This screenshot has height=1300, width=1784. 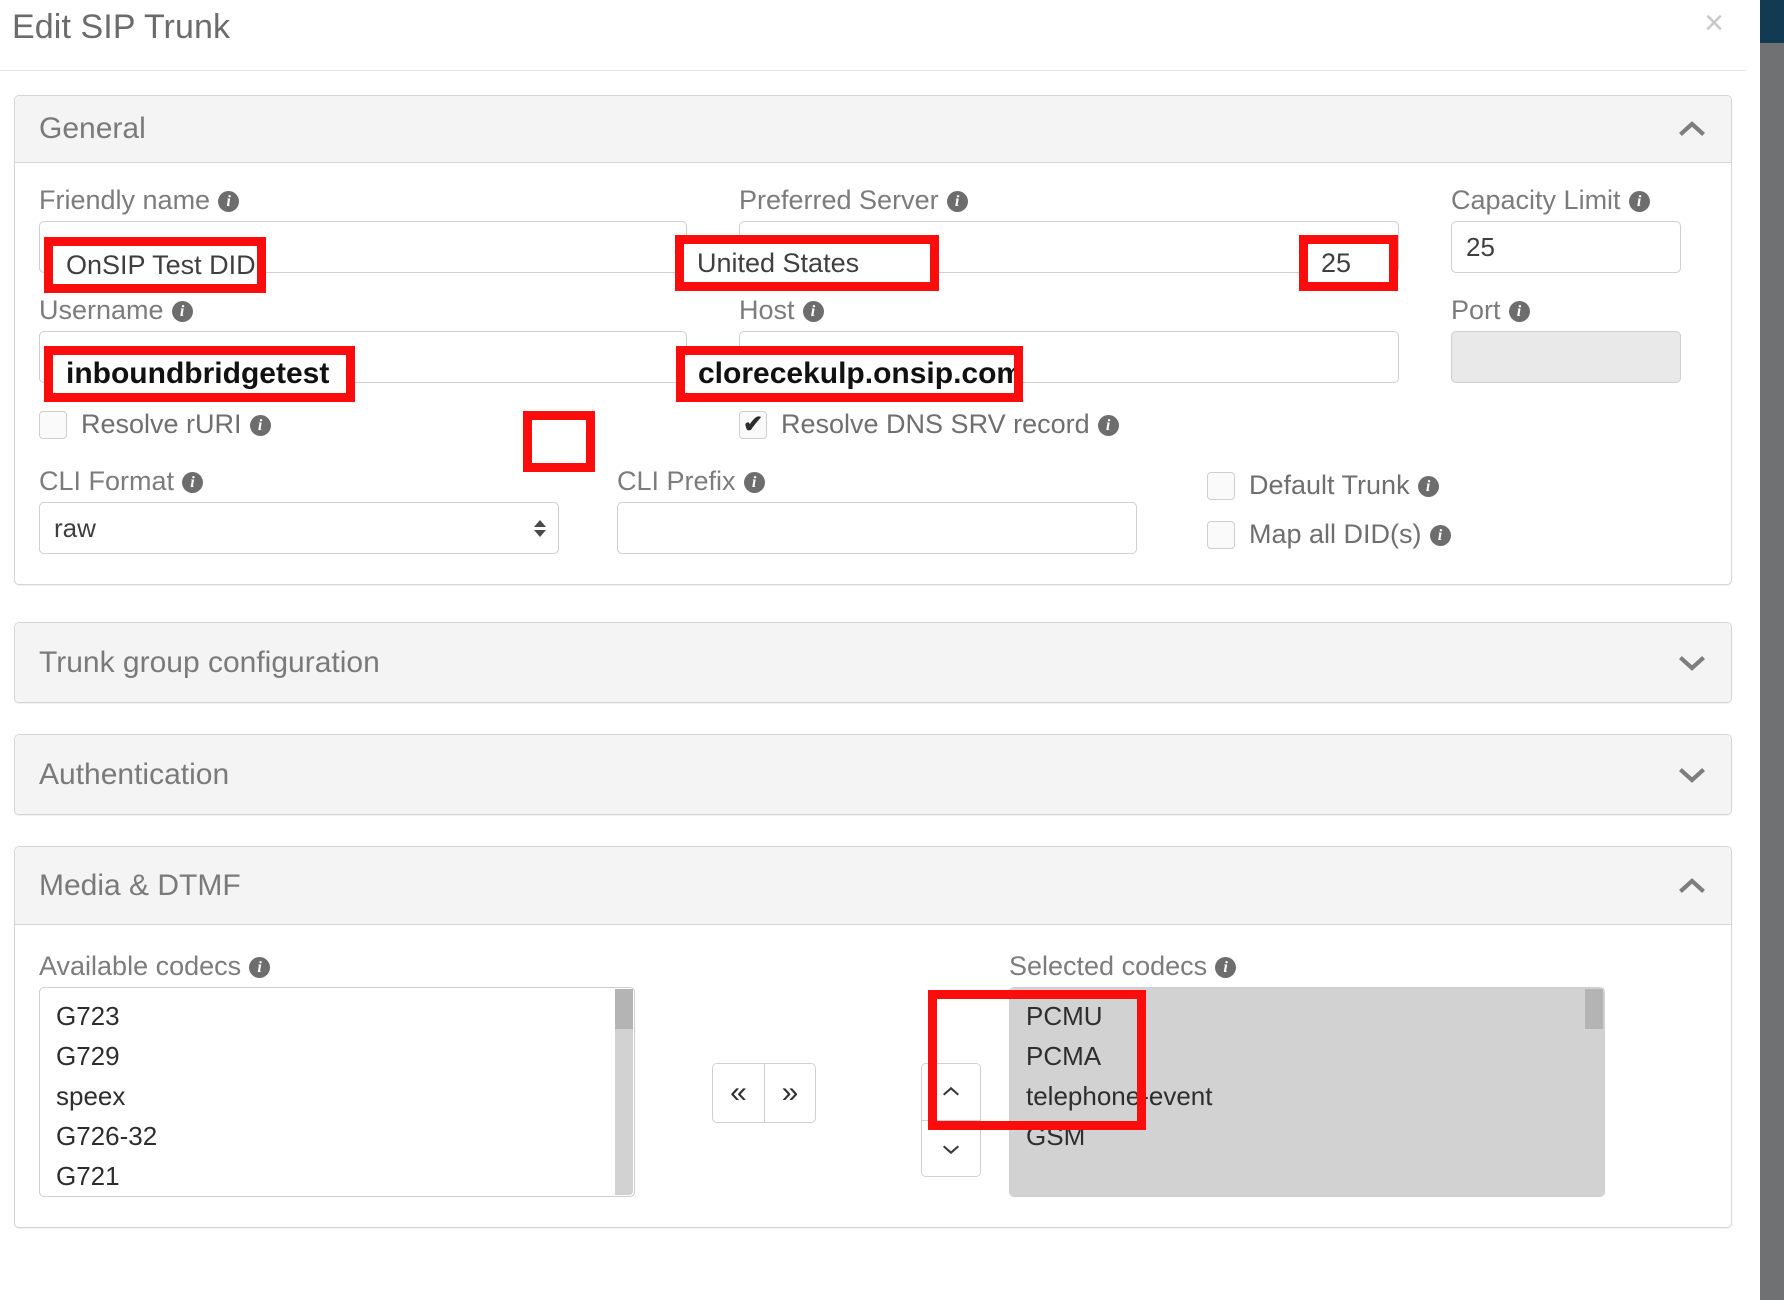 What do you see at coordinates (935, 424) in the screenshot?
I see `label-resolve-dns-srv-text: Resolve DNS SRV record` at bounding box center [935, 424].